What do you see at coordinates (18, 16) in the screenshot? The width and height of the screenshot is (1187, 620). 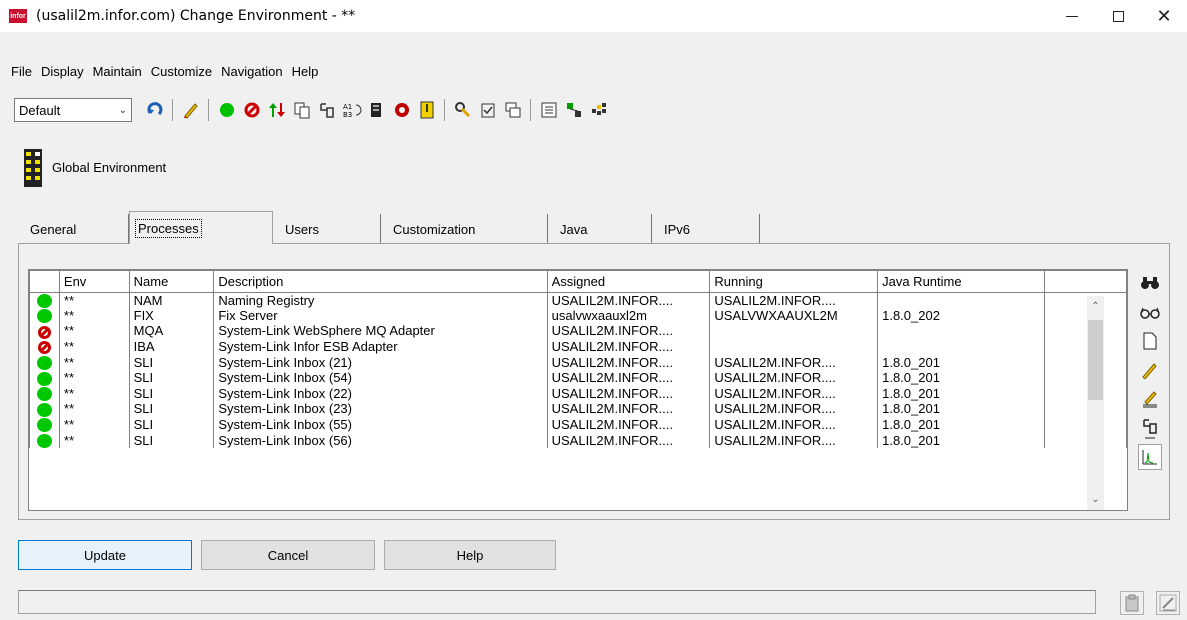 I see `infor-app-icon: infor` at bounding box center [18, 16].